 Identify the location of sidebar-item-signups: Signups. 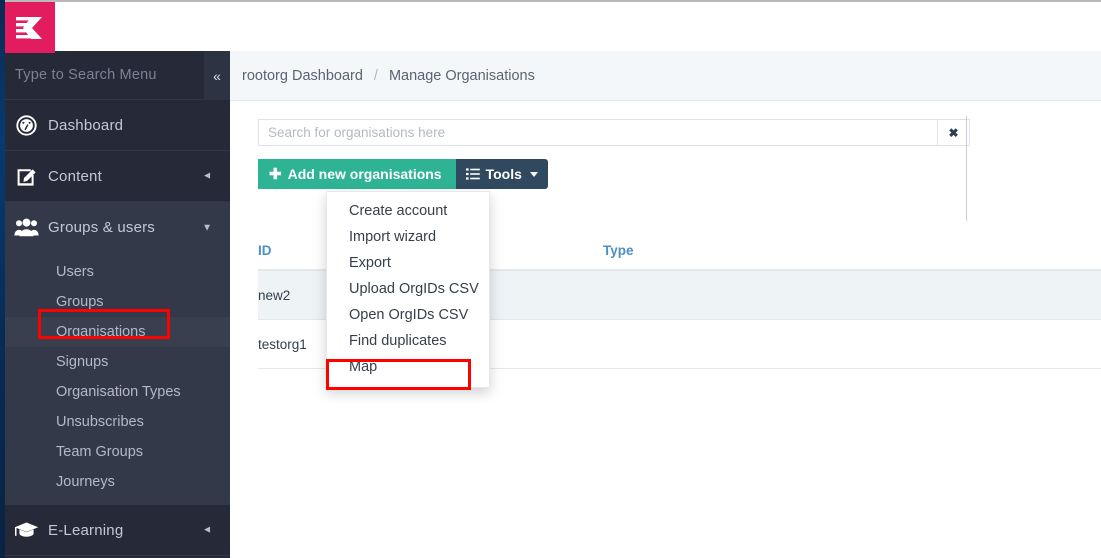
(117, 362).